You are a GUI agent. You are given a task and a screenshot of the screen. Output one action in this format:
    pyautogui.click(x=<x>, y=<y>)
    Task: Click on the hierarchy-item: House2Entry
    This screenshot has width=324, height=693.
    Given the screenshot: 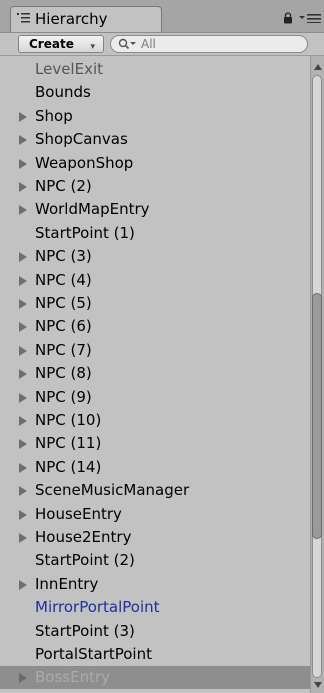 What is the action you would take?
    pyautogui.click(x=155, y=537)
    